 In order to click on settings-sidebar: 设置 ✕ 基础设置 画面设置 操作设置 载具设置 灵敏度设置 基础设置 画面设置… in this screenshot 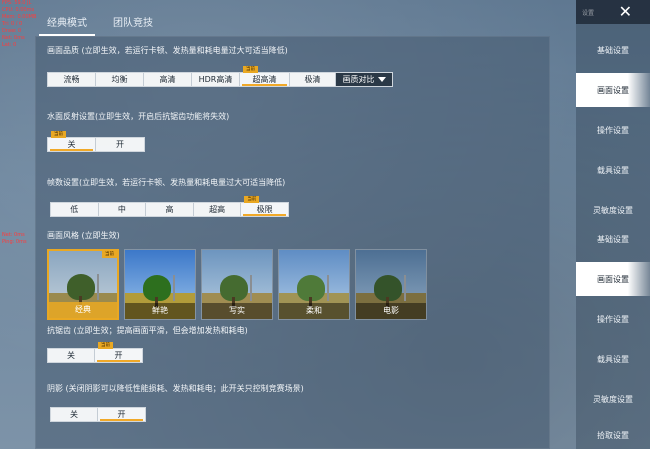, I will do `click(613, 224)`.